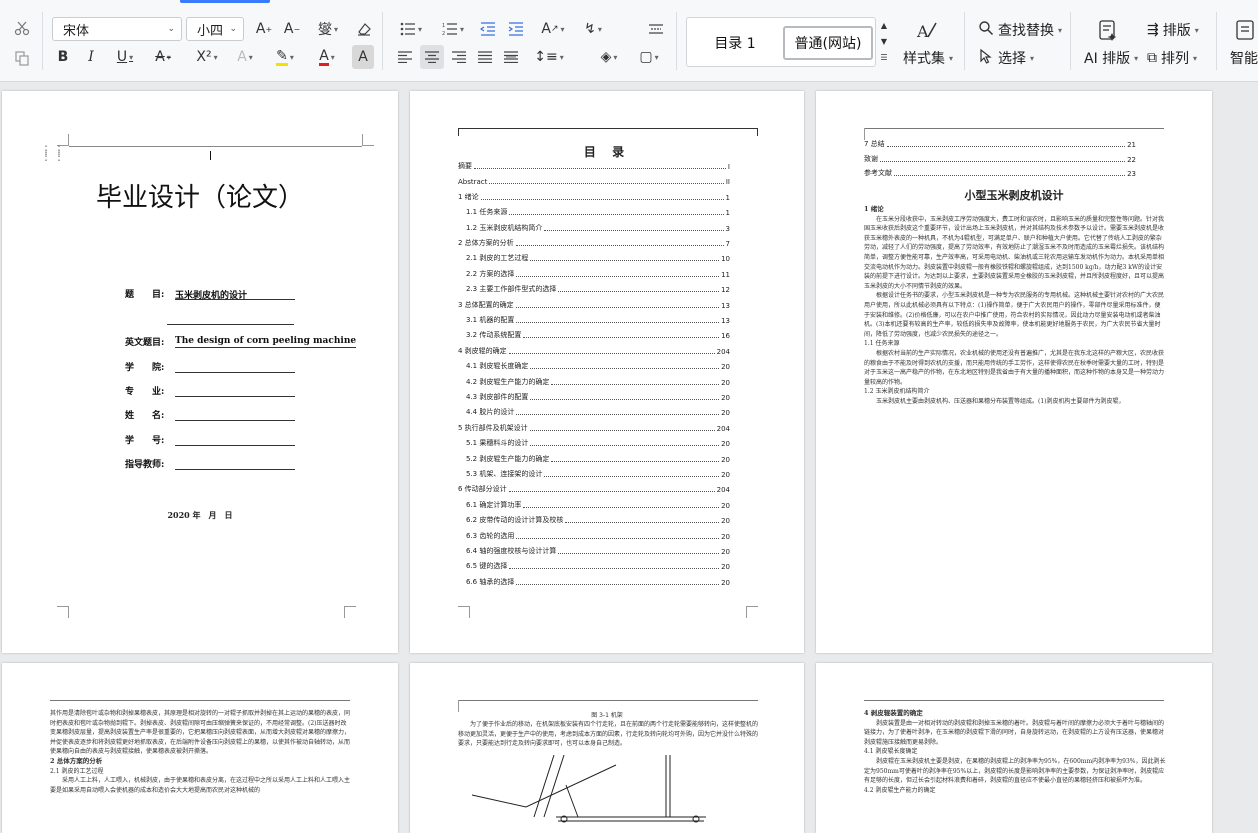  What do you see at coordinates (63, 57) in the screenshot?
I see `bold-icon: B` at bounding box center [63, 57].